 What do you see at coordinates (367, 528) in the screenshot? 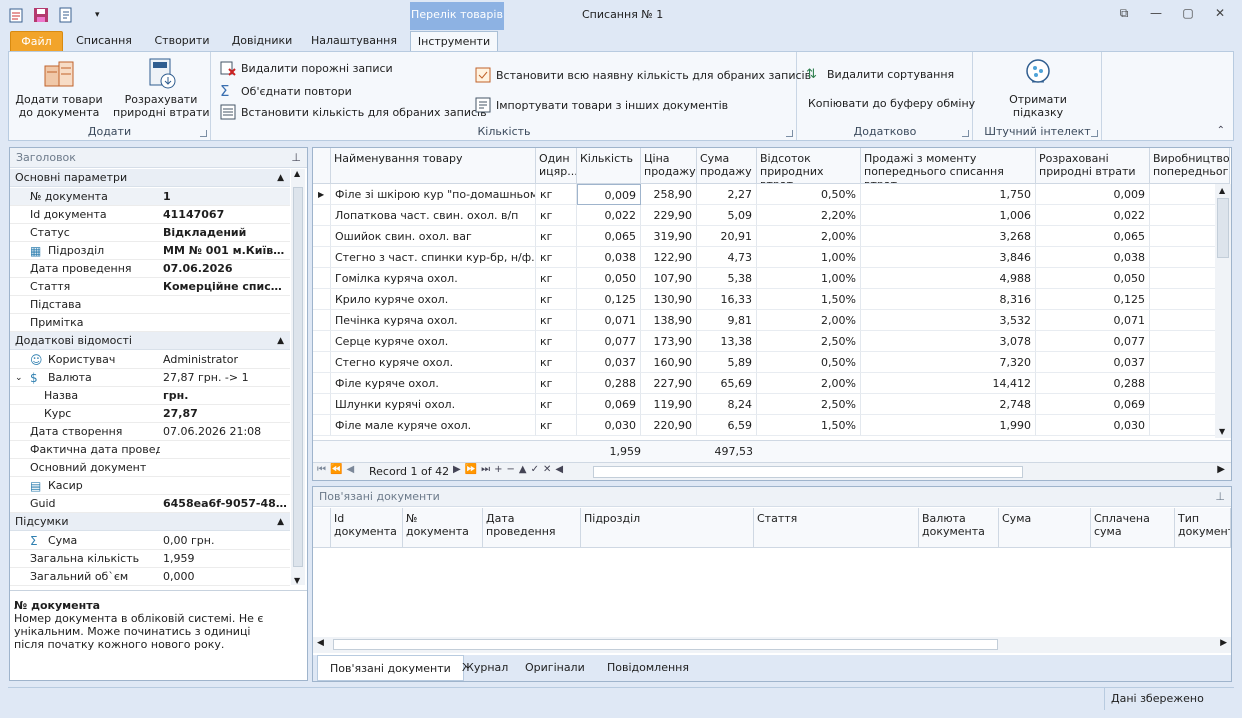
I see `related-column-header: Id документа` at bounding box center [367, 528].